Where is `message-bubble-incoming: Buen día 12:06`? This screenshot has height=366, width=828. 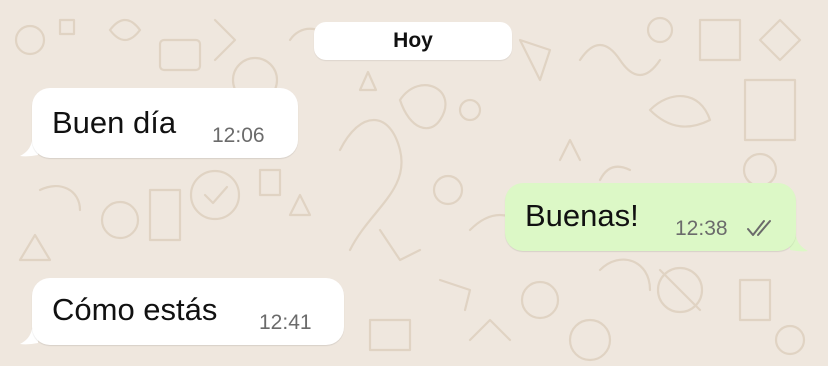
message-bubble-incoming: Buen día 12:06 is located at coordinates (165, 123).